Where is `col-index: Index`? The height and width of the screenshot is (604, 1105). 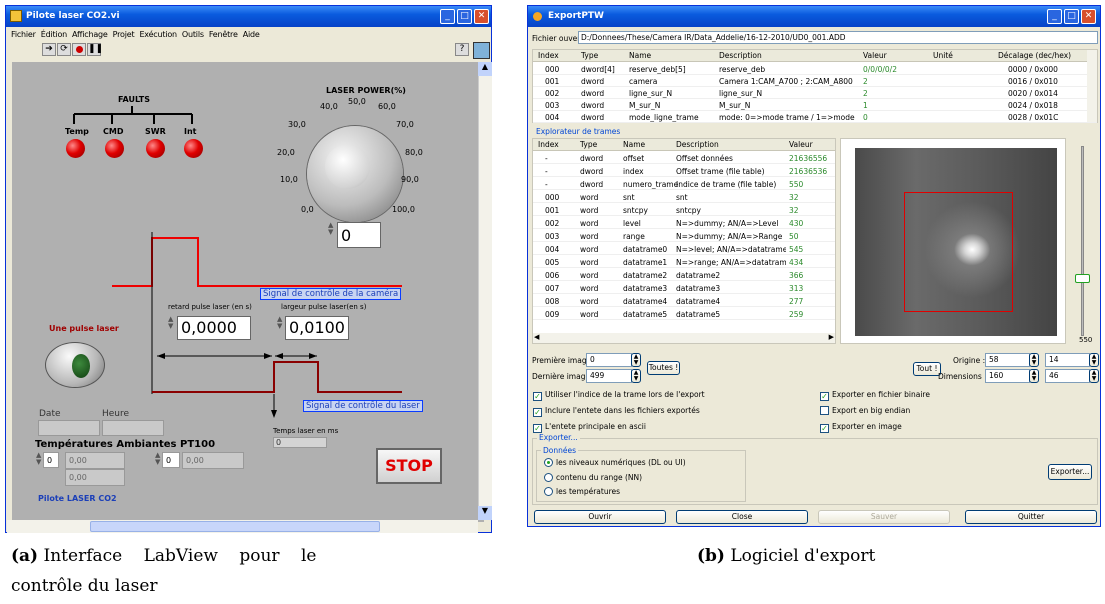 col-index: Index is located at coordinates (548, 55).